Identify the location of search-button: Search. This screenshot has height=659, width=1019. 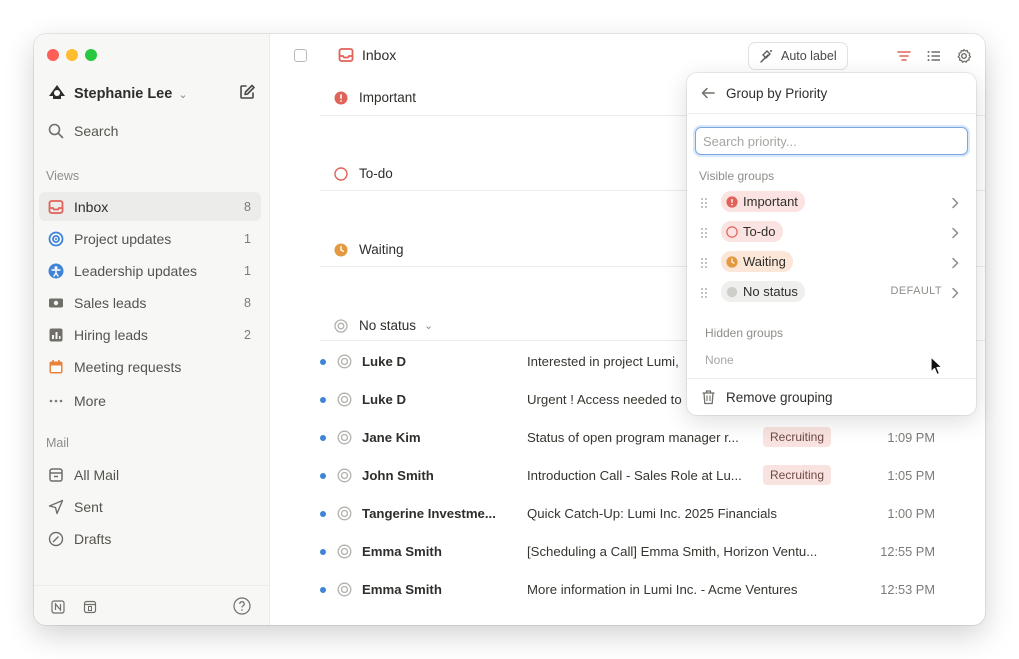
(150, 130).